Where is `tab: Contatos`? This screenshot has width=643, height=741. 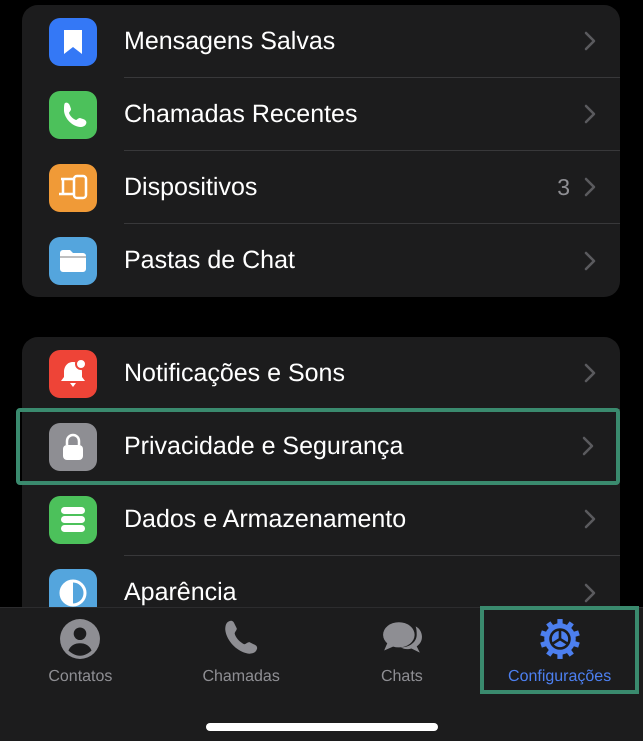 tab: Contatos is located at coordinates (80, 653).